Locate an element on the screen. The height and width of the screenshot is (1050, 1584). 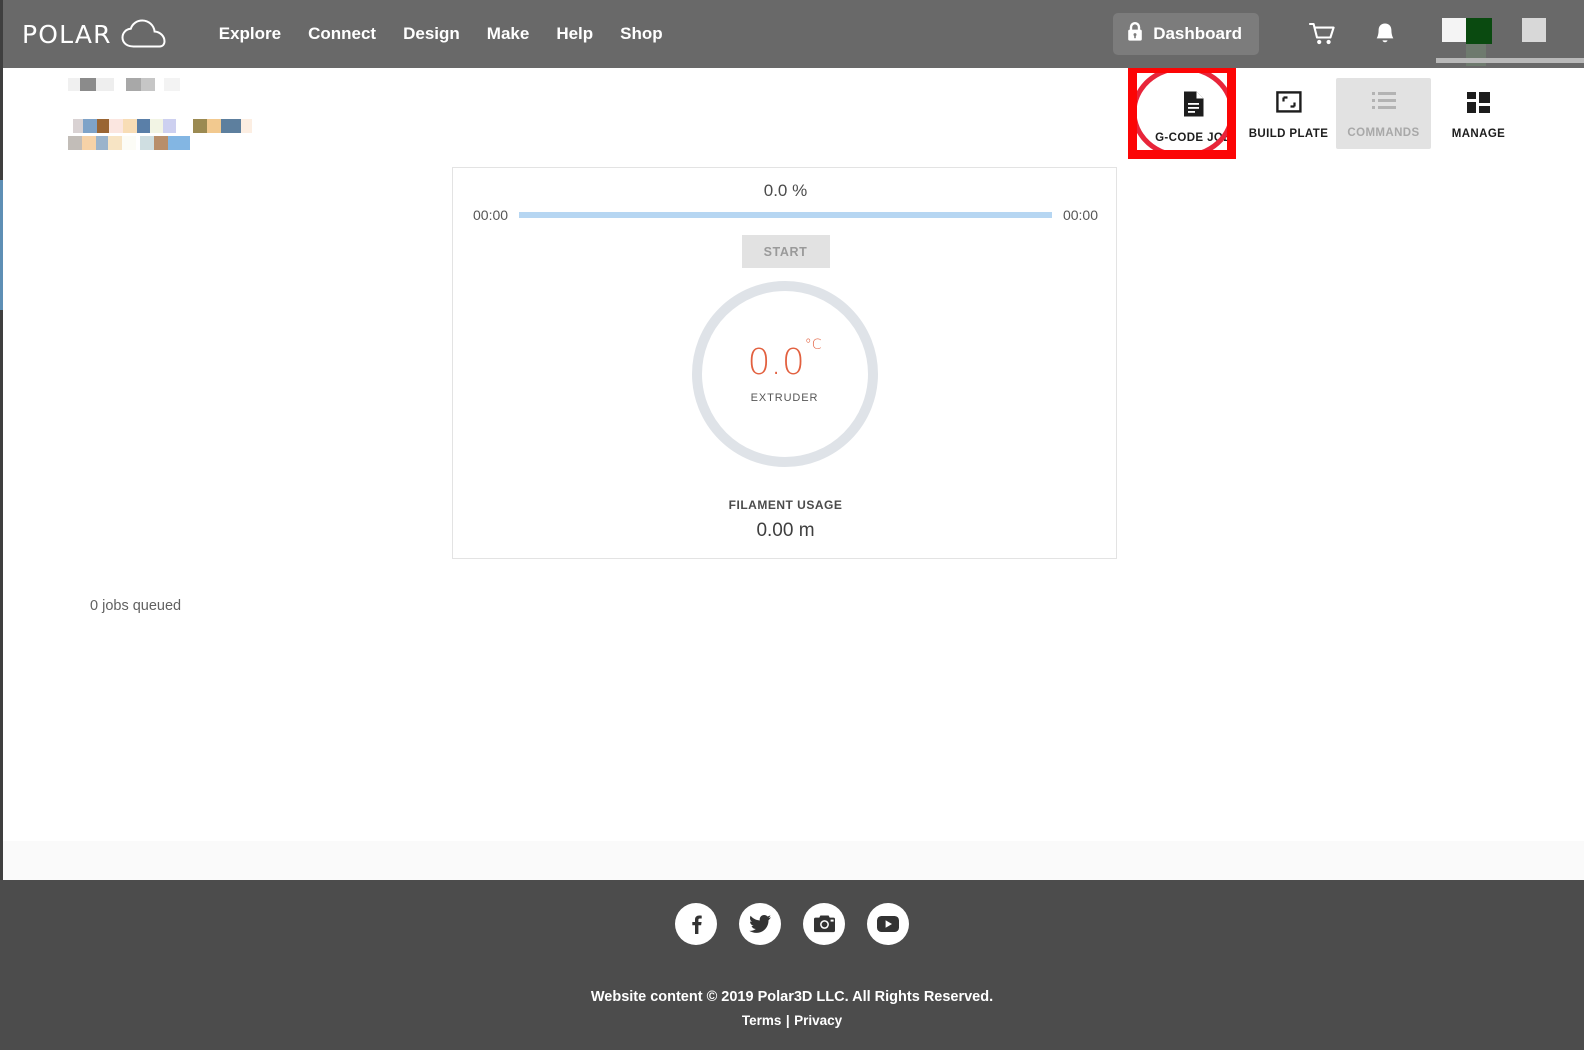
filament-usage-value: 0.00 m is located at coordinates (785, 530).